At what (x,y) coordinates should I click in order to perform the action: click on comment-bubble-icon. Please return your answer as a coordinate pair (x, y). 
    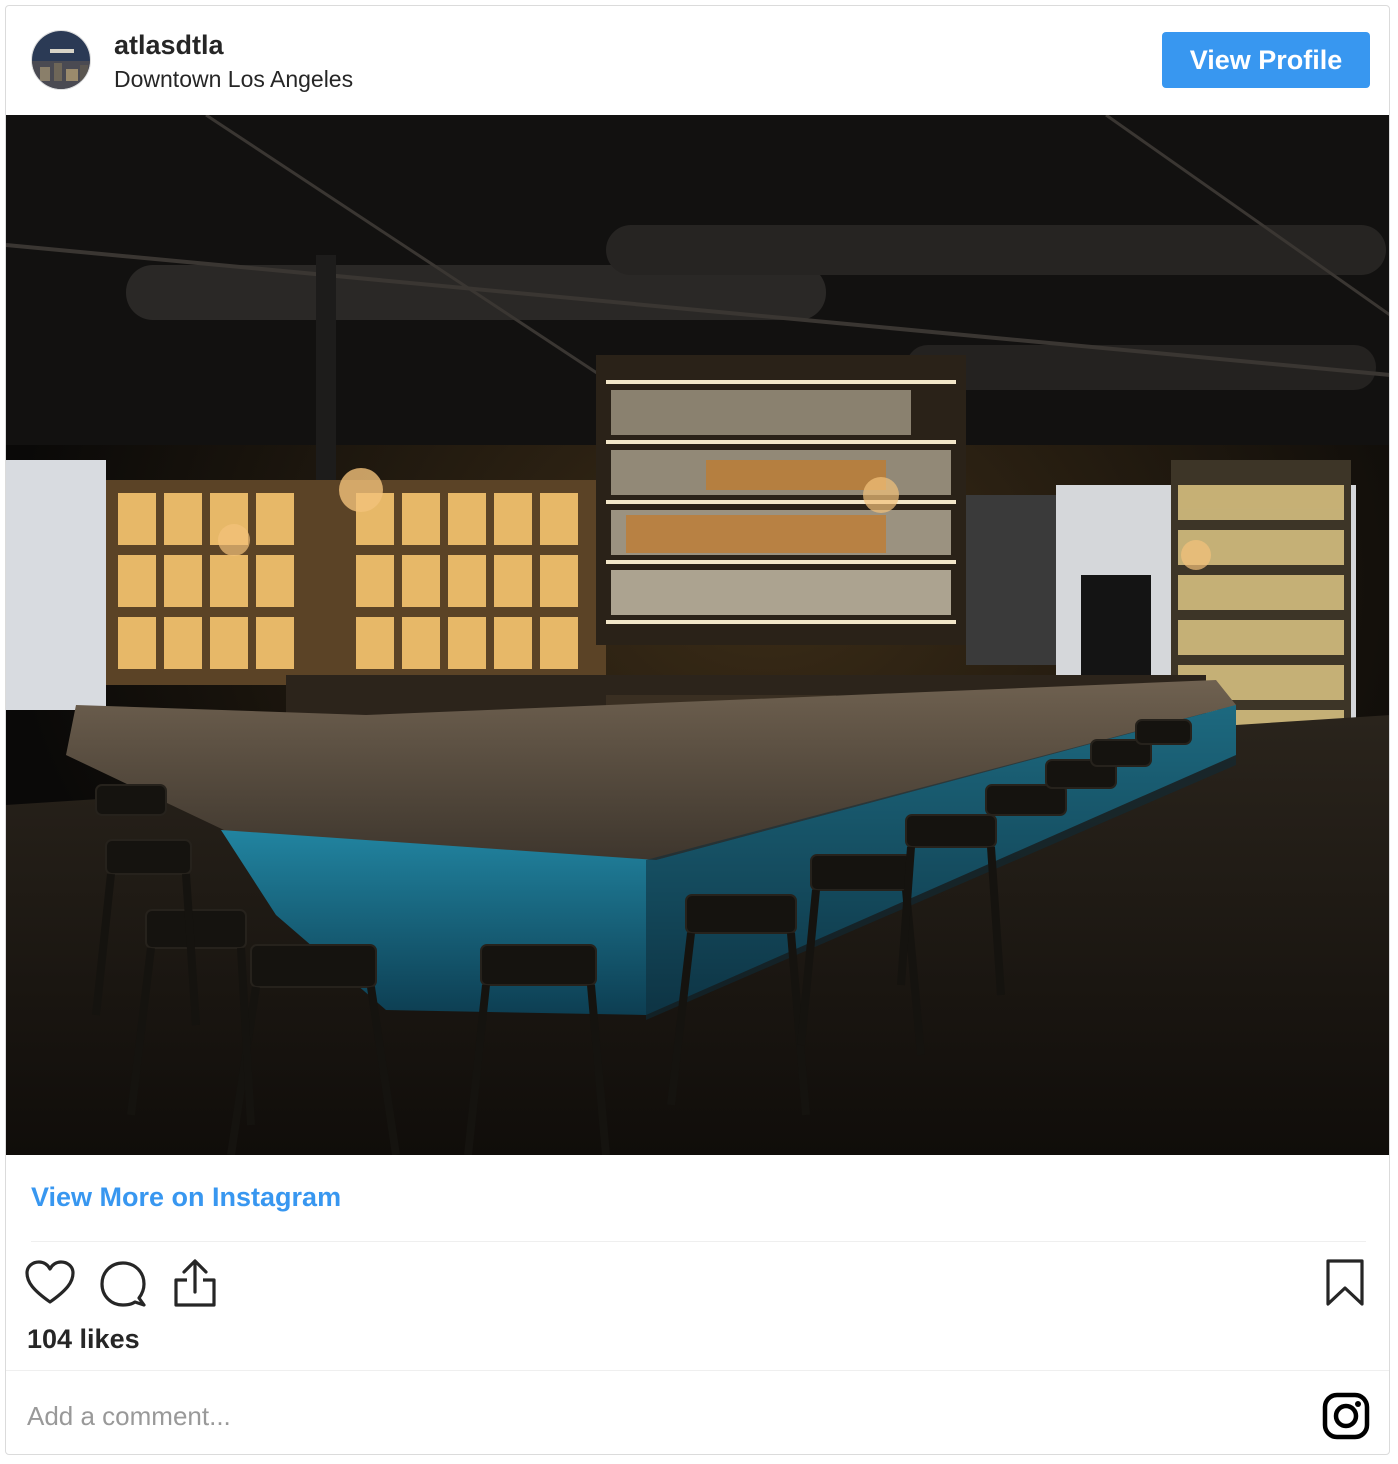
    Looking at the image, I should click on (123, 1284).